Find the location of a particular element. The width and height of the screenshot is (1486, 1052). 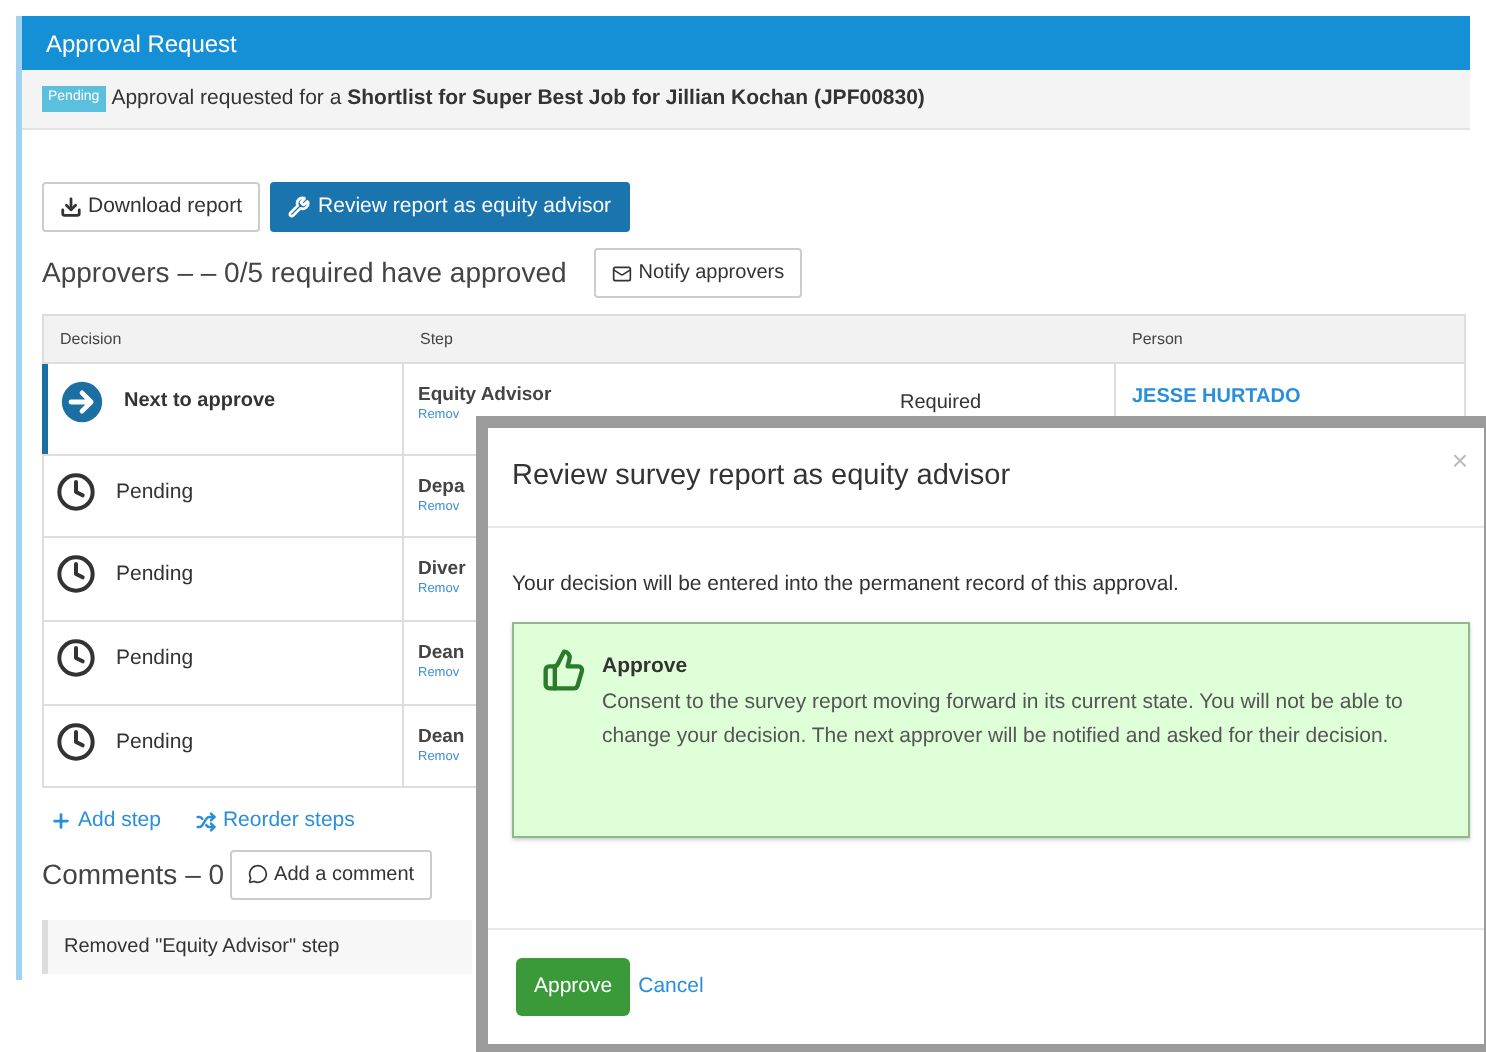

column-header: Decision is located at coordinates (91, 339).